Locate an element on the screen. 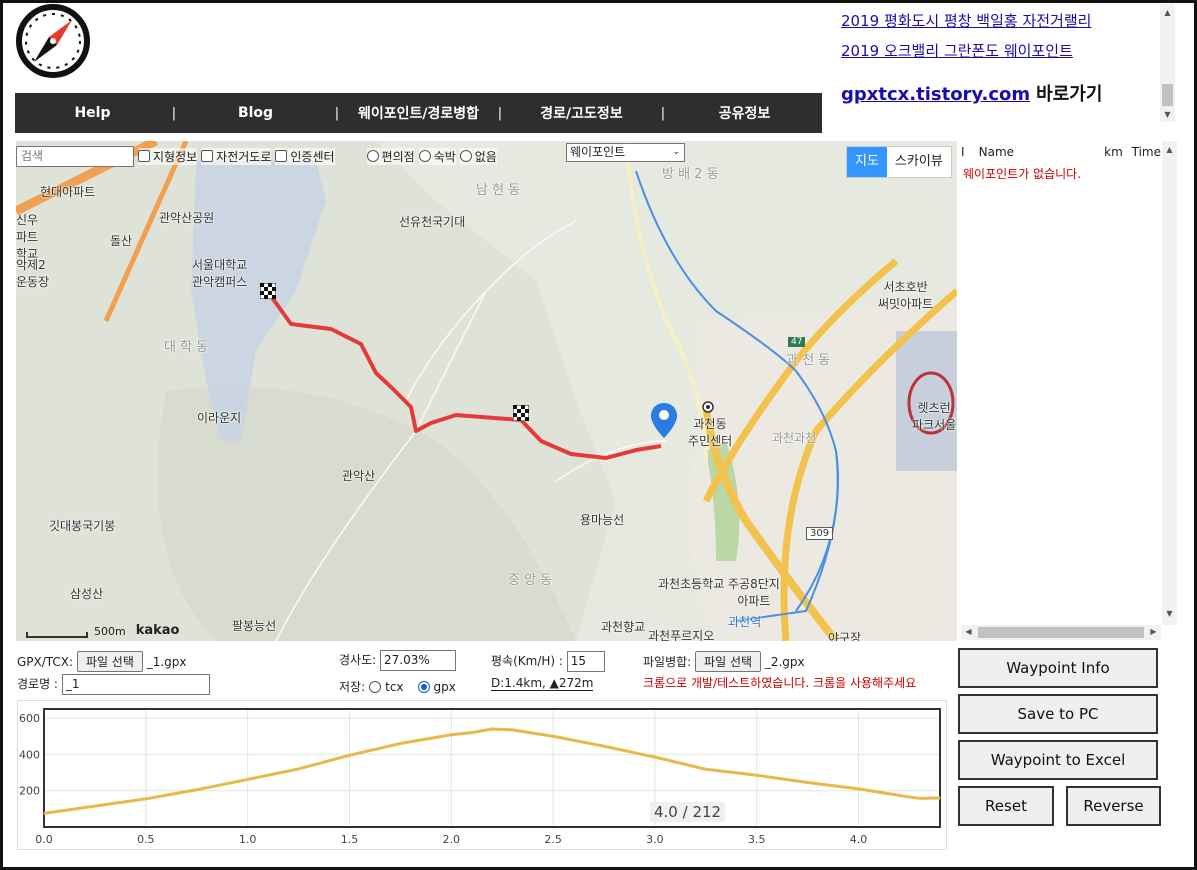 The height and width of the screenshot is (870, 1197). nav-route-elevation: 경로/고도정보 is located at coordinates (581, 113).